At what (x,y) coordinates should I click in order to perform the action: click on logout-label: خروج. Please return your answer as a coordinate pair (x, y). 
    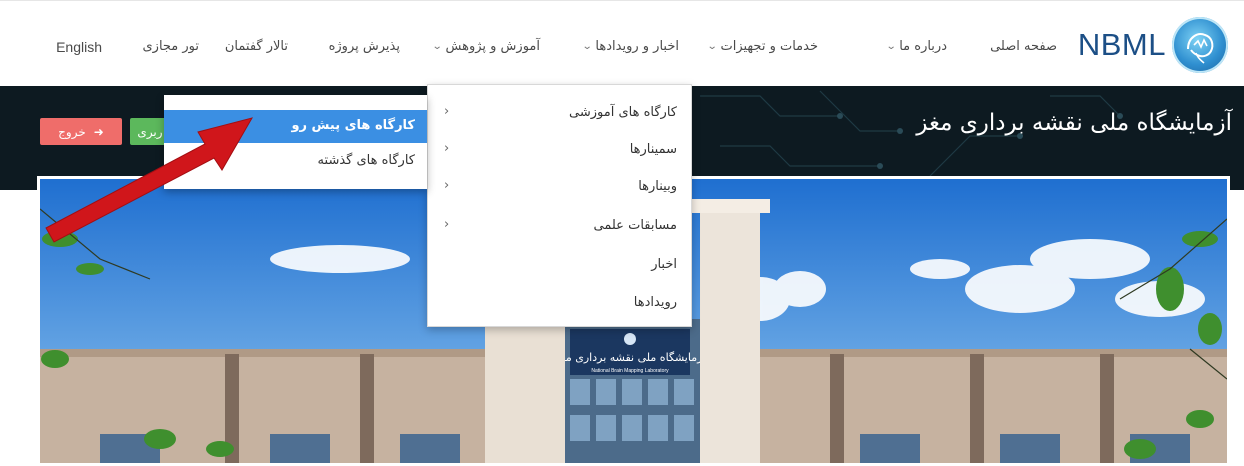
    Looking at the image, I should click on (72, 131).